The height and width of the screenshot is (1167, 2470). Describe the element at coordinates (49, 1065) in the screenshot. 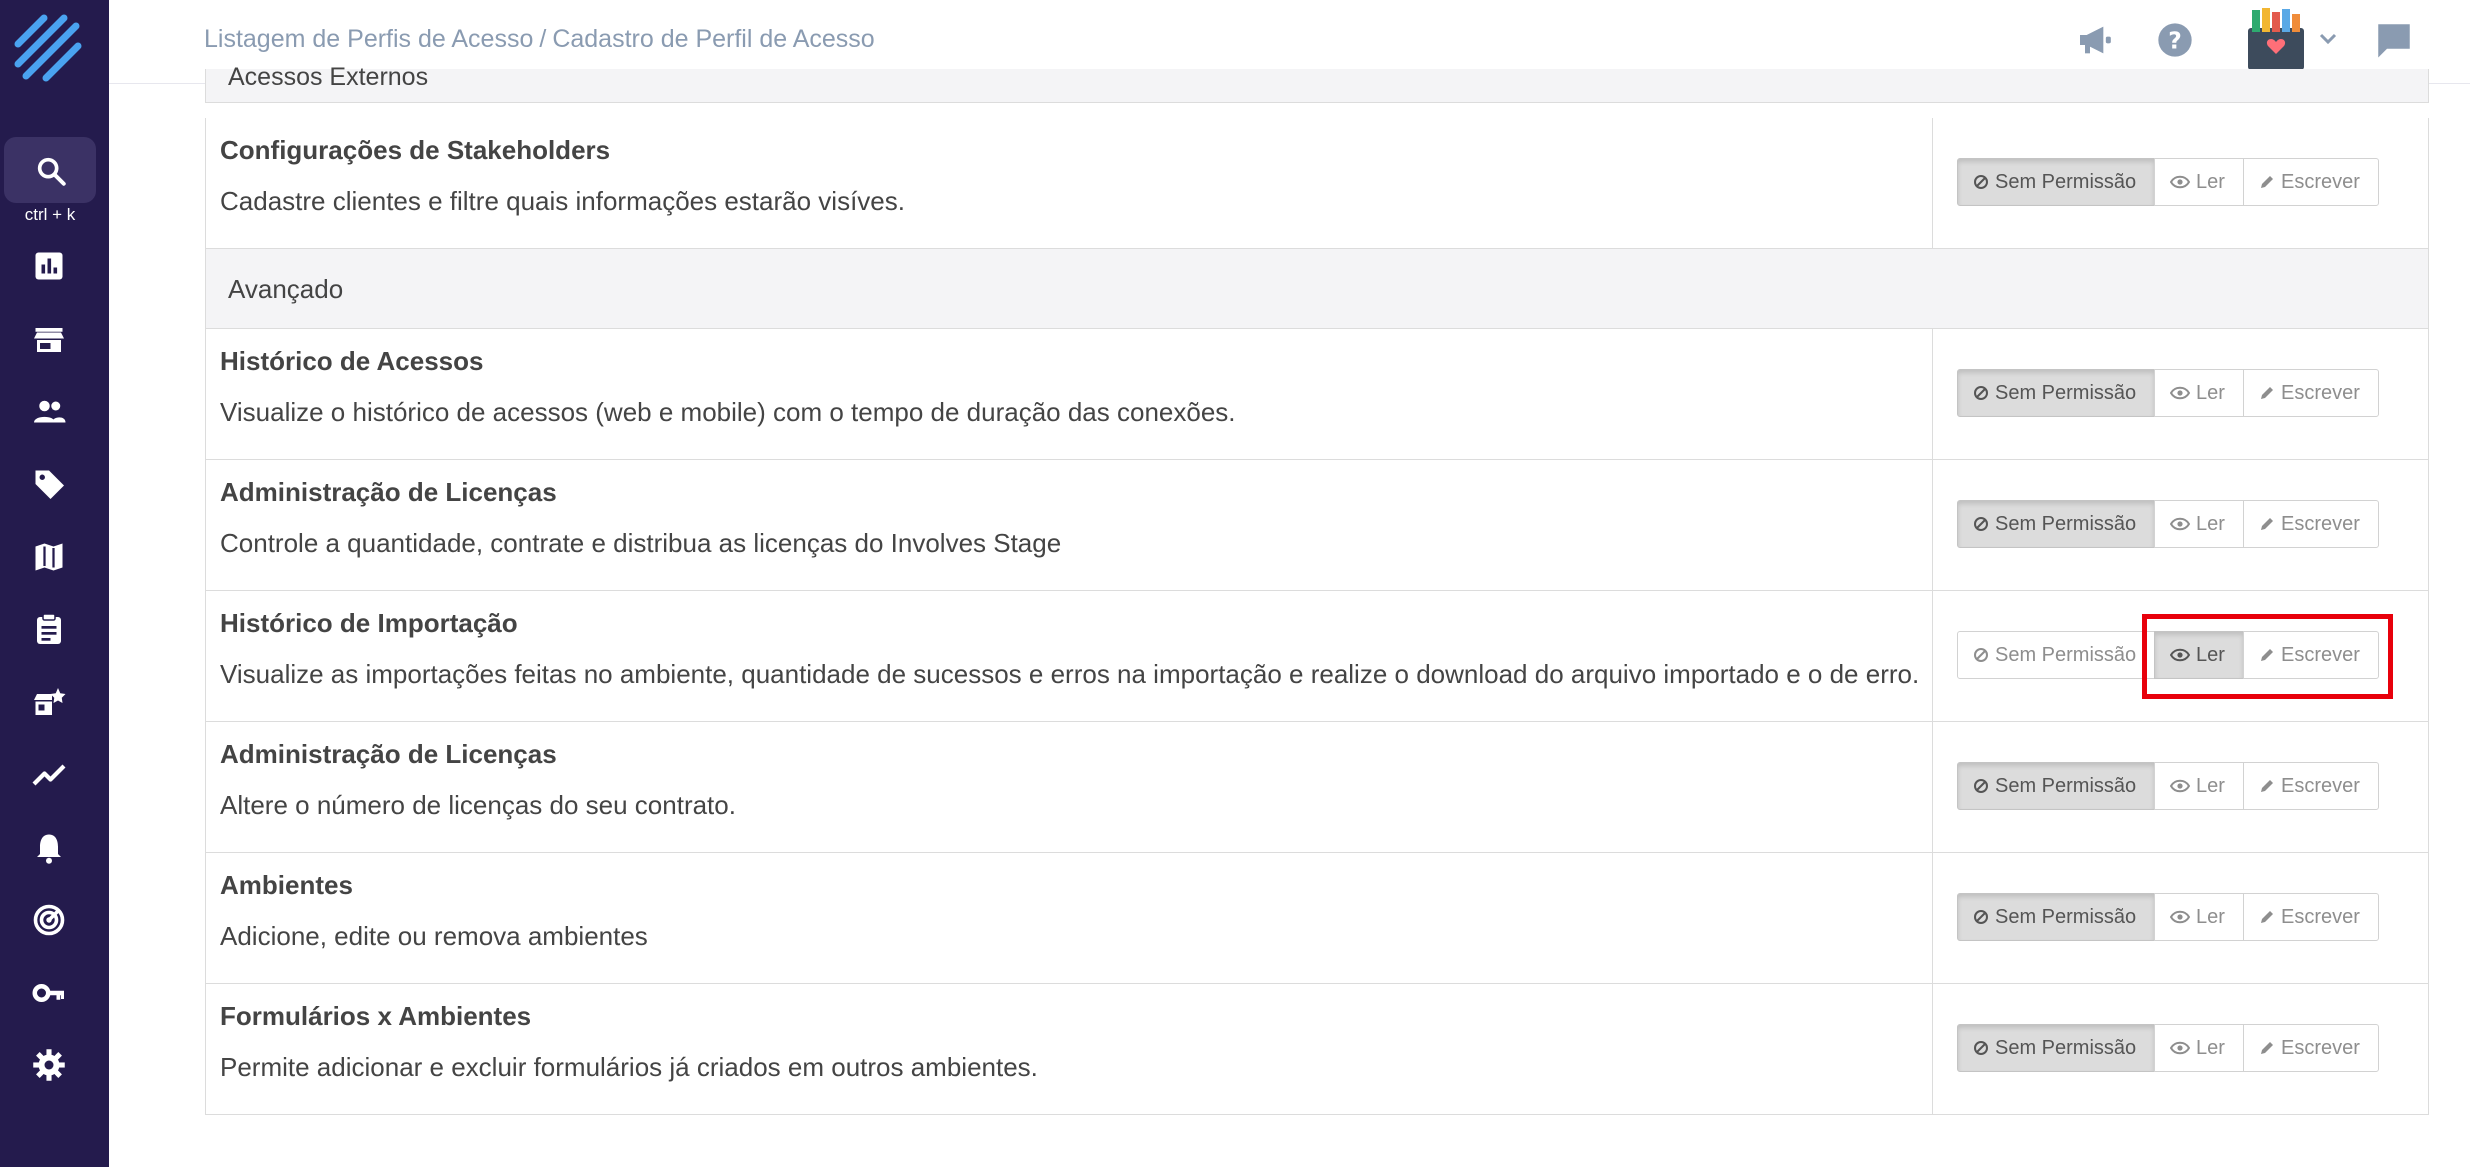

I see `gear-icon` at that location.